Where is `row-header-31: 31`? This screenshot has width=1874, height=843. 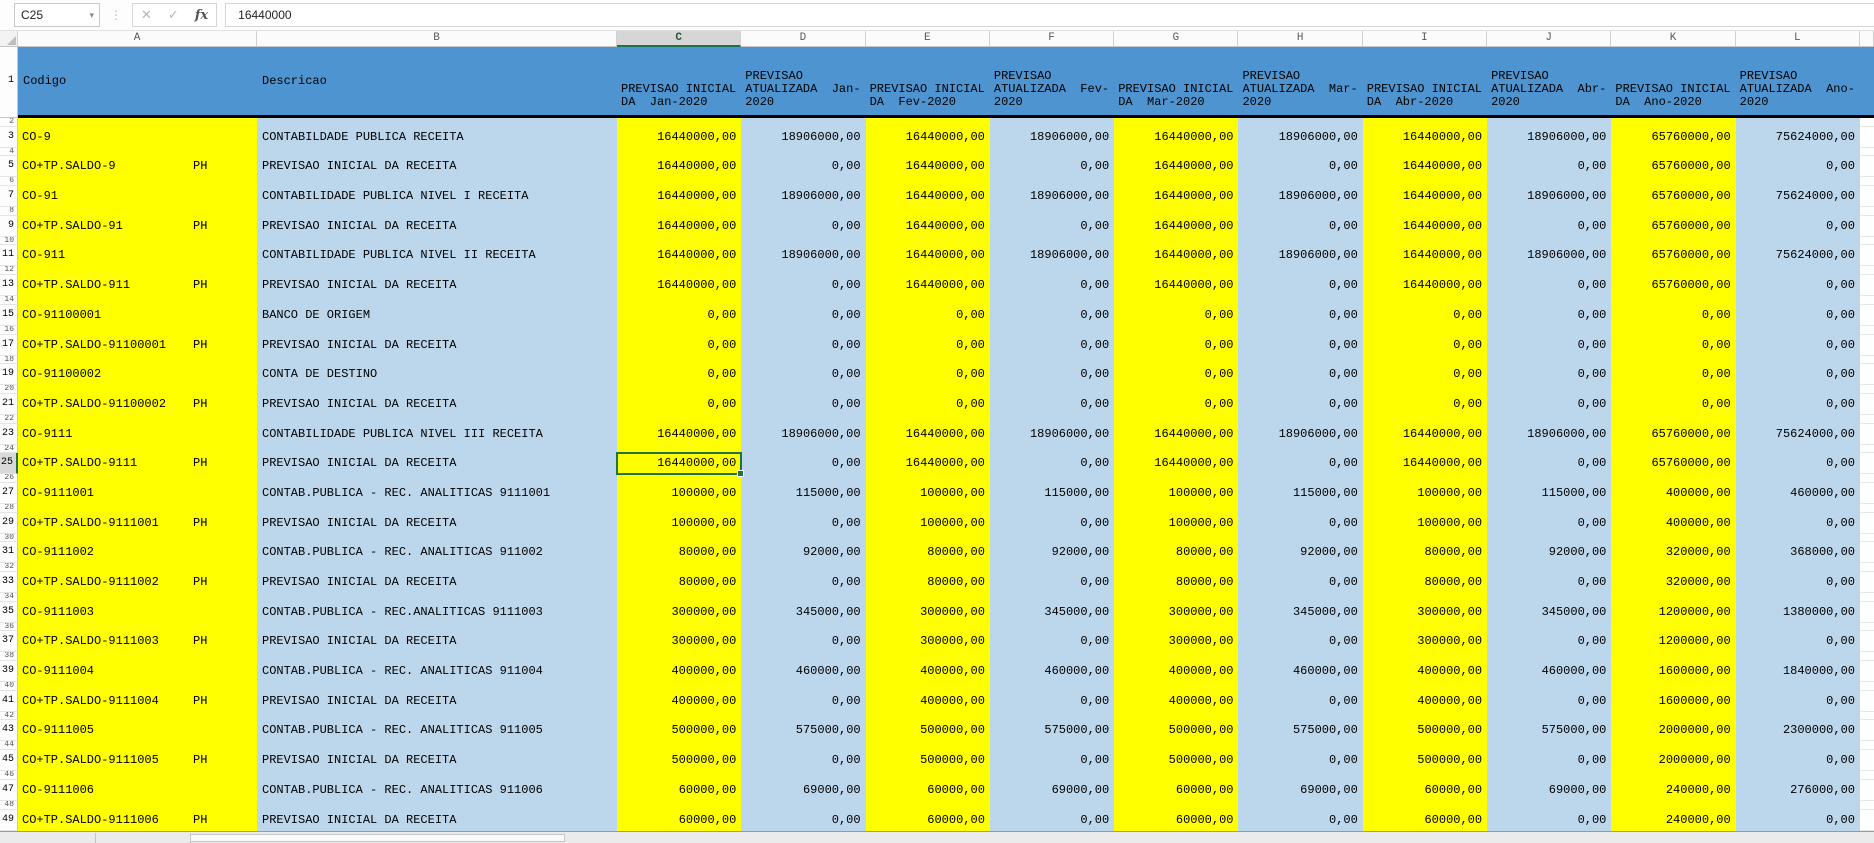
row-header-31: 31 is located at coordinates (9, 553).